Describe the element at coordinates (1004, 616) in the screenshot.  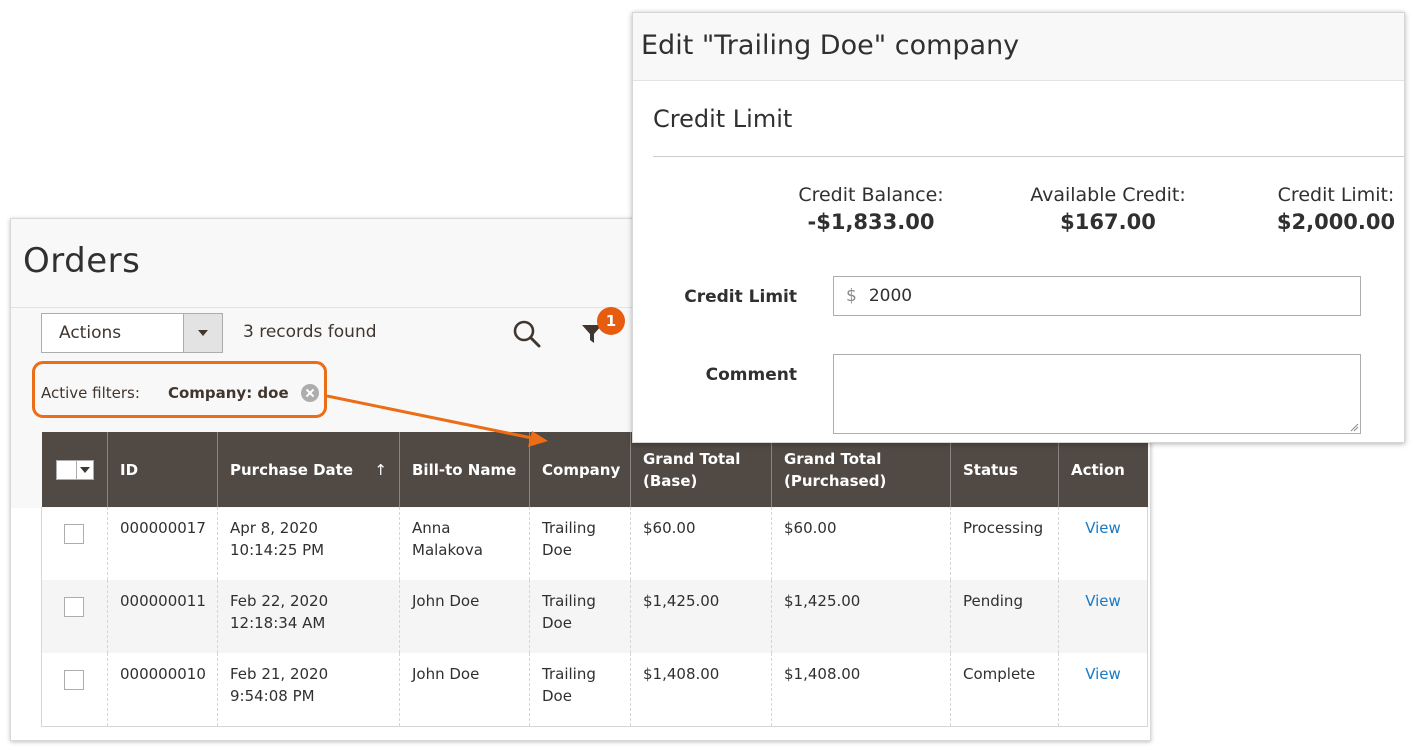
I see `cell-status: Pending` at that location.